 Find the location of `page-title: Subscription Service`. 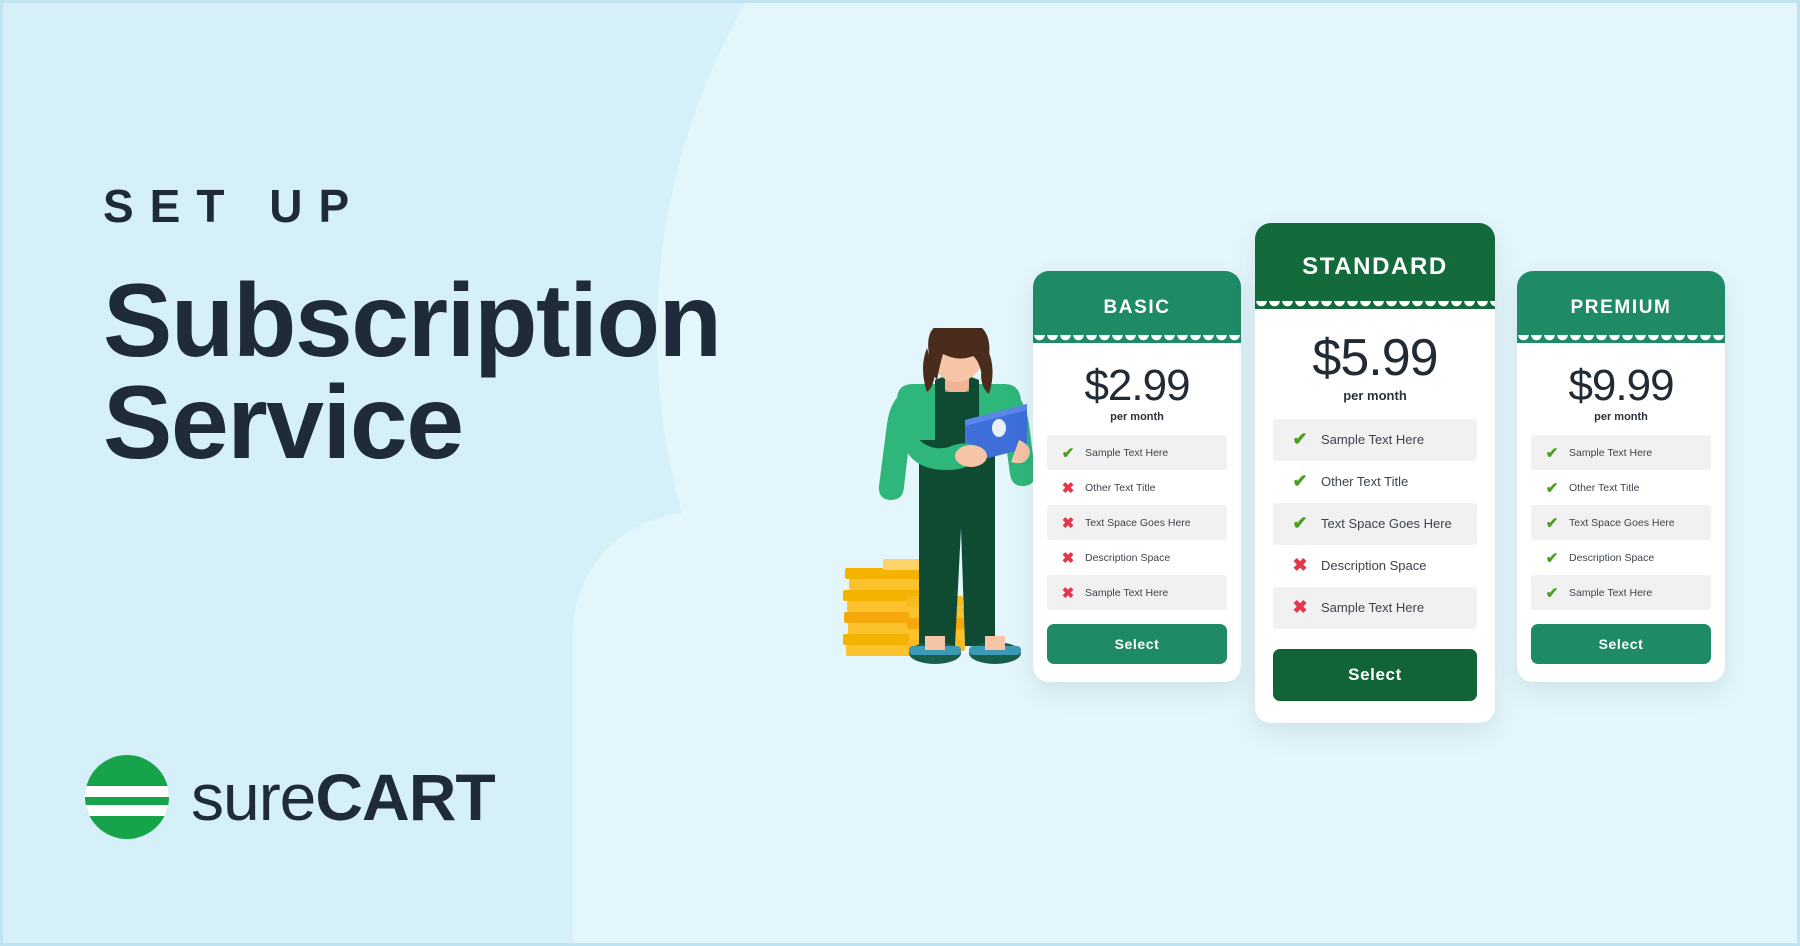

page-title: Subscription Service is located at coordinates (412, 372).